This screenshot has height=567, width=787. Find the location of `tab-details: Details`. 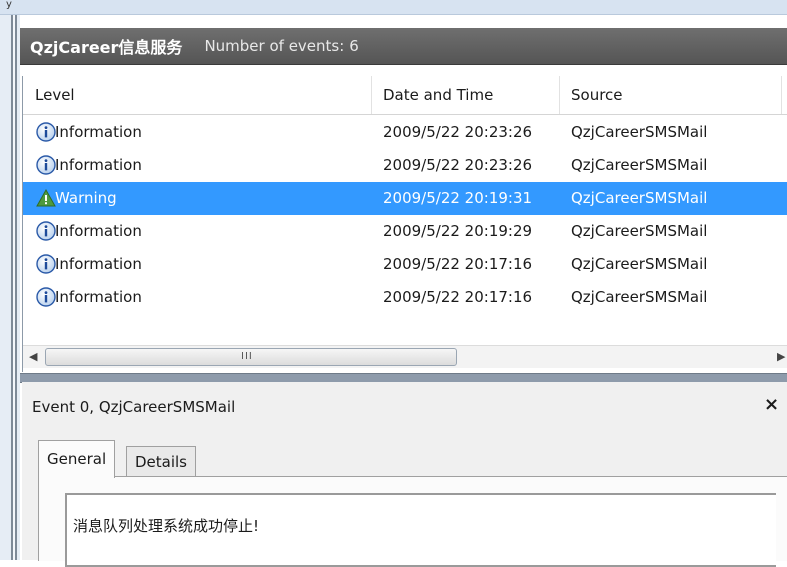

tab-details: Details is located at coordinates (161, 461).